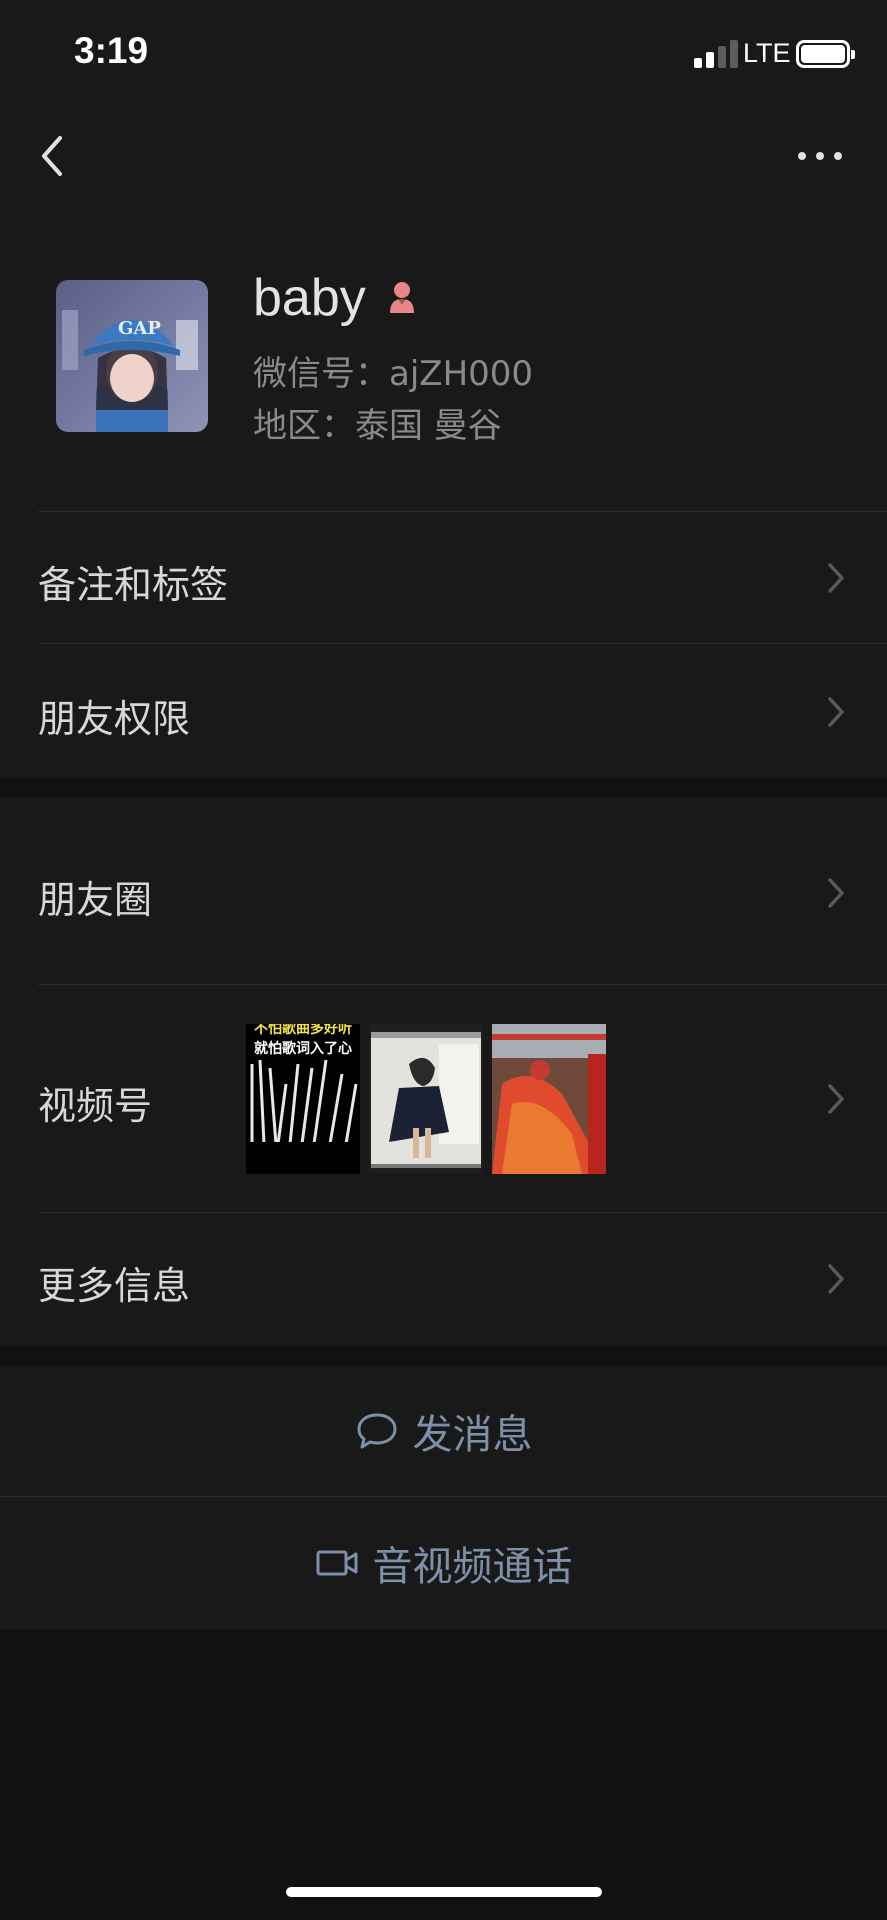 Image resolution: width=887 pixels, height=1920 pixels. Describe the element at coordinates (444, 1892) in the screenshot. I see `home-indicator` at that location.